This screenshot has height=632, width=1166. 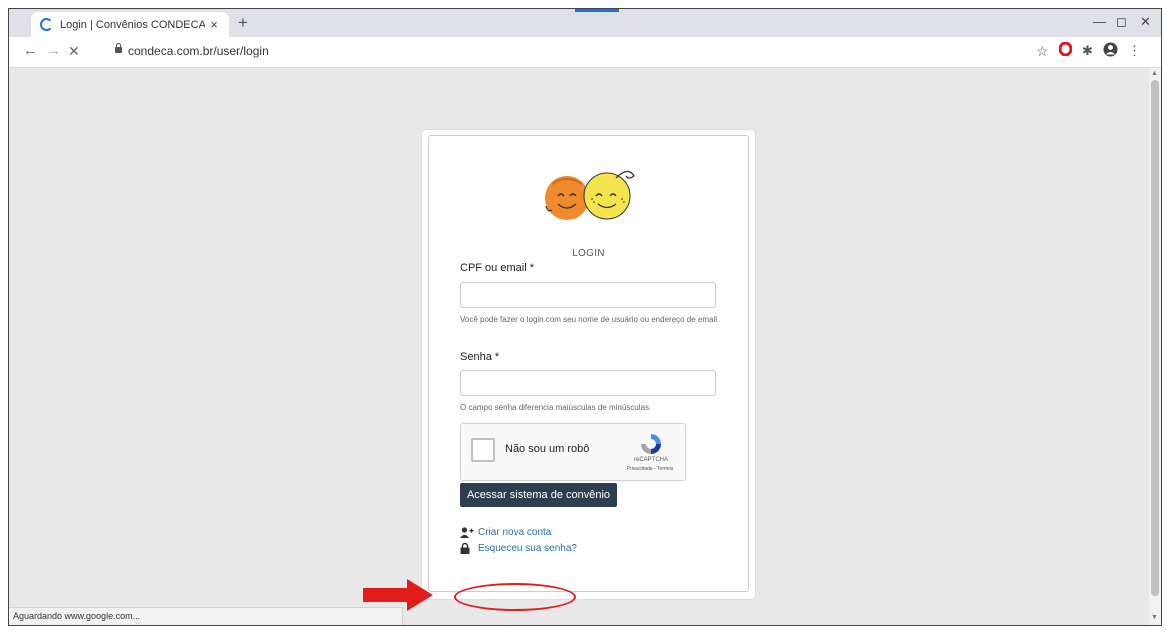 I want to click on recaptcha-brand: reCAPTCHA, so click(x=650, y=460).